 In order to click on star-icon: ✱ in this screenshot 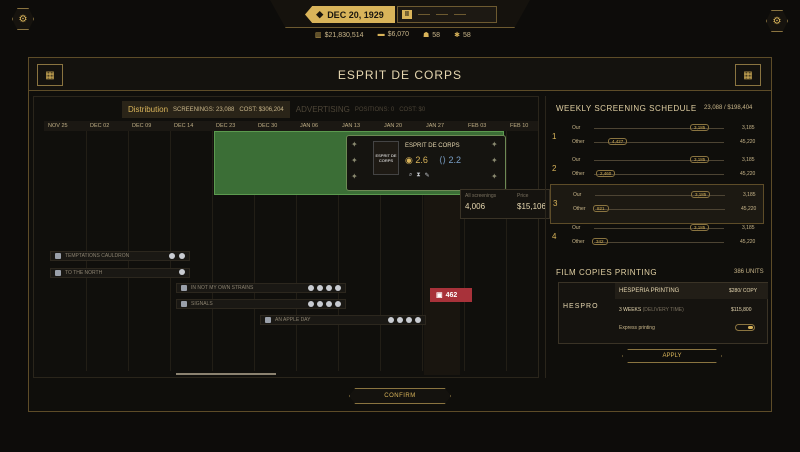, I will do `click(457, 35)`.